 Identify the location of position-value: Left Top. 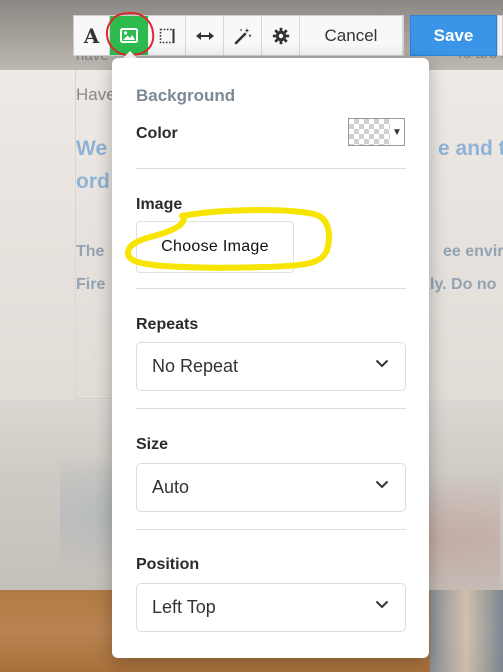
(184, 607).